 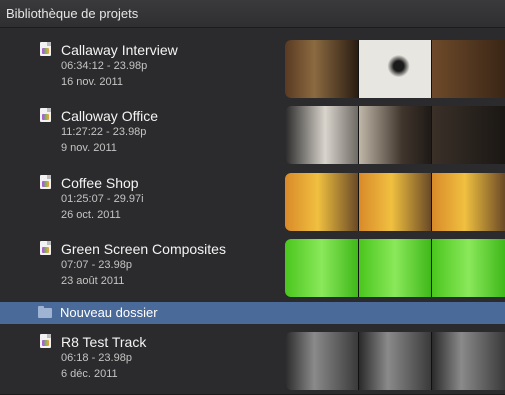 I want to click on project-timecode: 06:18 - 23.98p, so click(x=96, y=358).